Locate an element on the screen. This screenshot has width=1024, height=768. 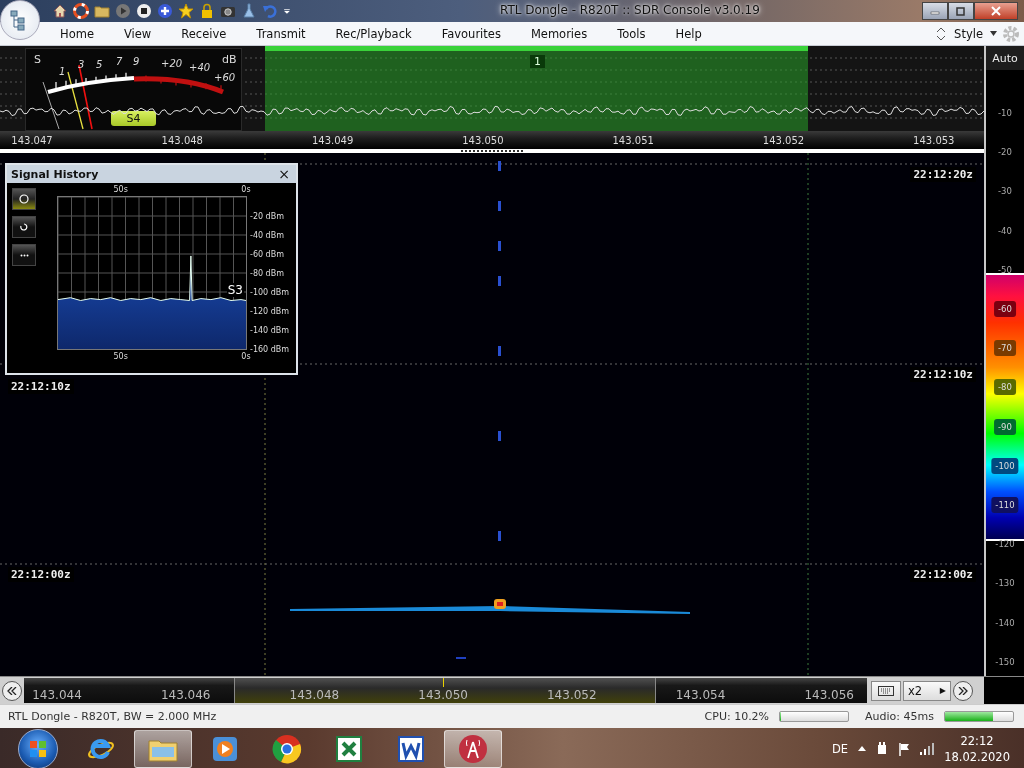
spectrum-display: S 1 3 5 7 9 +20 +40 +60 dB S4 1 is located at coordinates (492, 88).